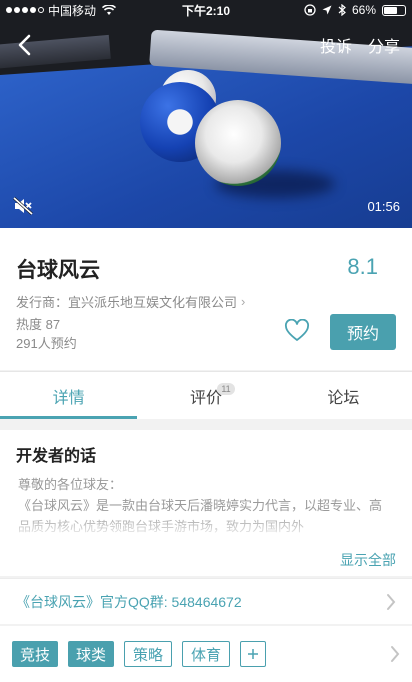 This screenshot has height=682, width=412. I want to click on text-fade, so click(206, 527).